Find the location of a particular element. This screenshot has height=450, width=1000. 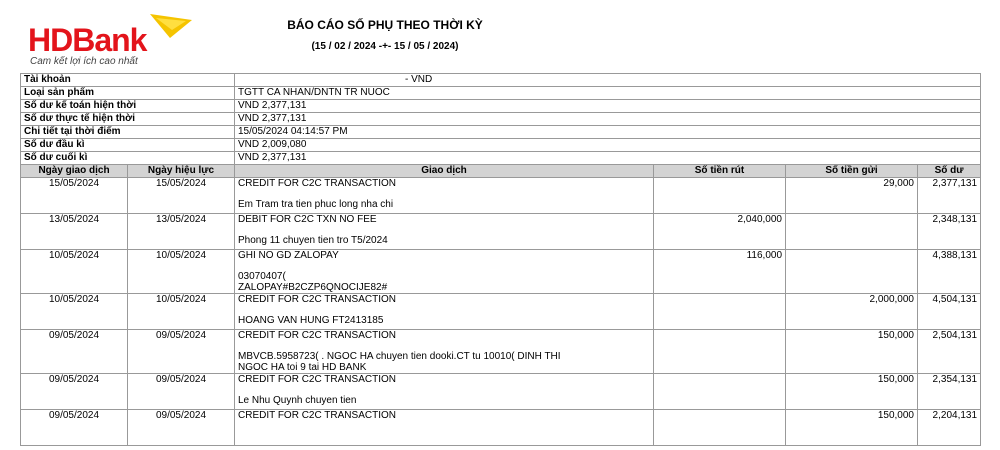

account-info-row: Số dư cuối kì VND 2,377,131 is located at coordinates (501, 158).